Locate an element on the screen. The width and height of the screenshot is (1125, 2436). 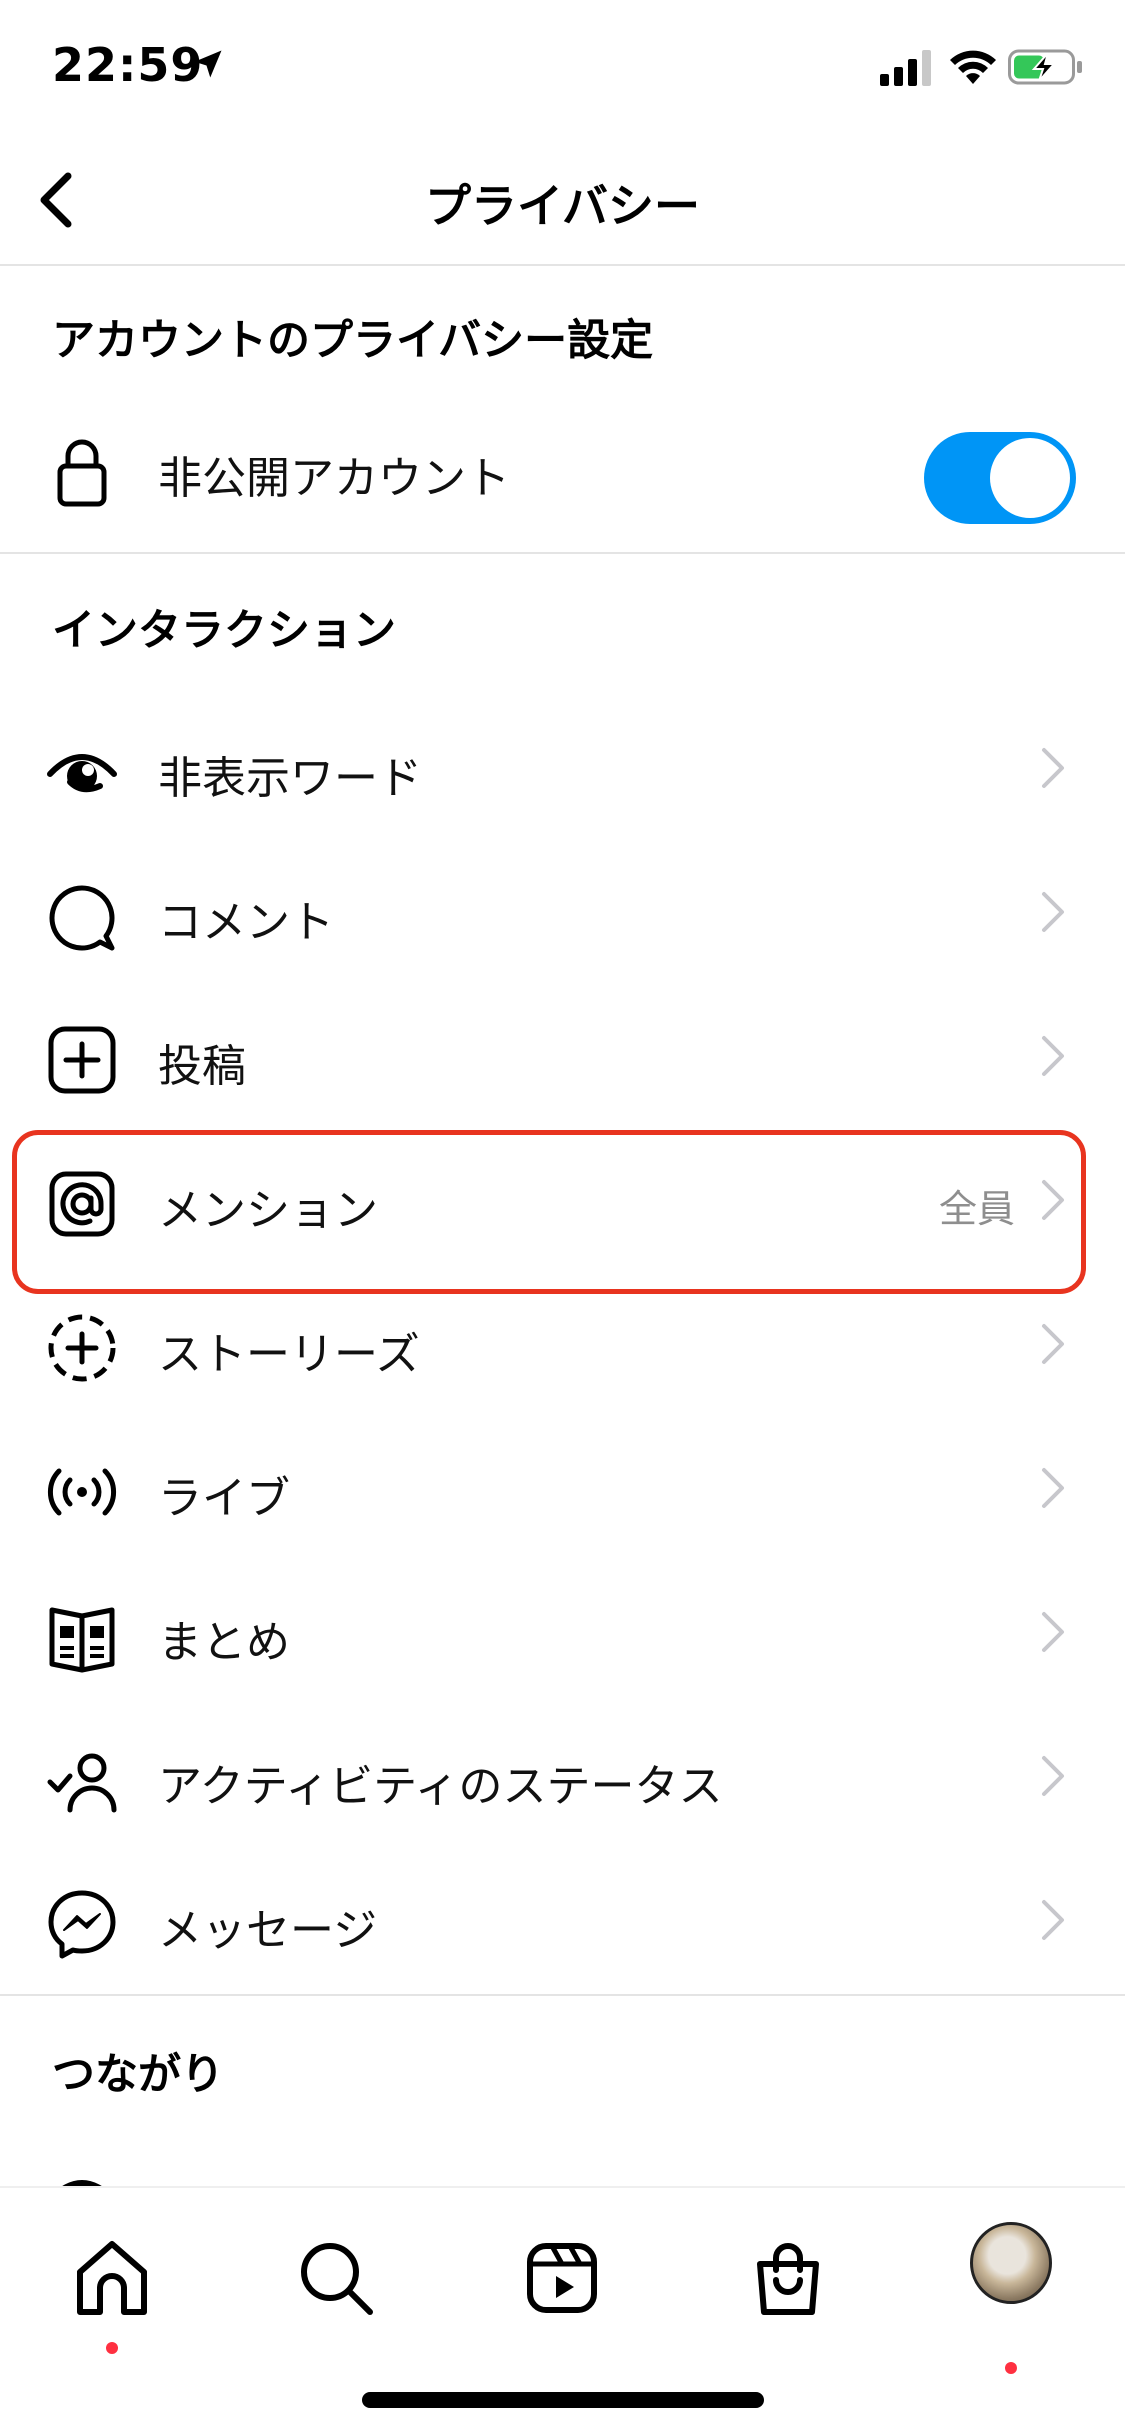
stories-row: ストーリーズ is located at coordinates (562, 1344).